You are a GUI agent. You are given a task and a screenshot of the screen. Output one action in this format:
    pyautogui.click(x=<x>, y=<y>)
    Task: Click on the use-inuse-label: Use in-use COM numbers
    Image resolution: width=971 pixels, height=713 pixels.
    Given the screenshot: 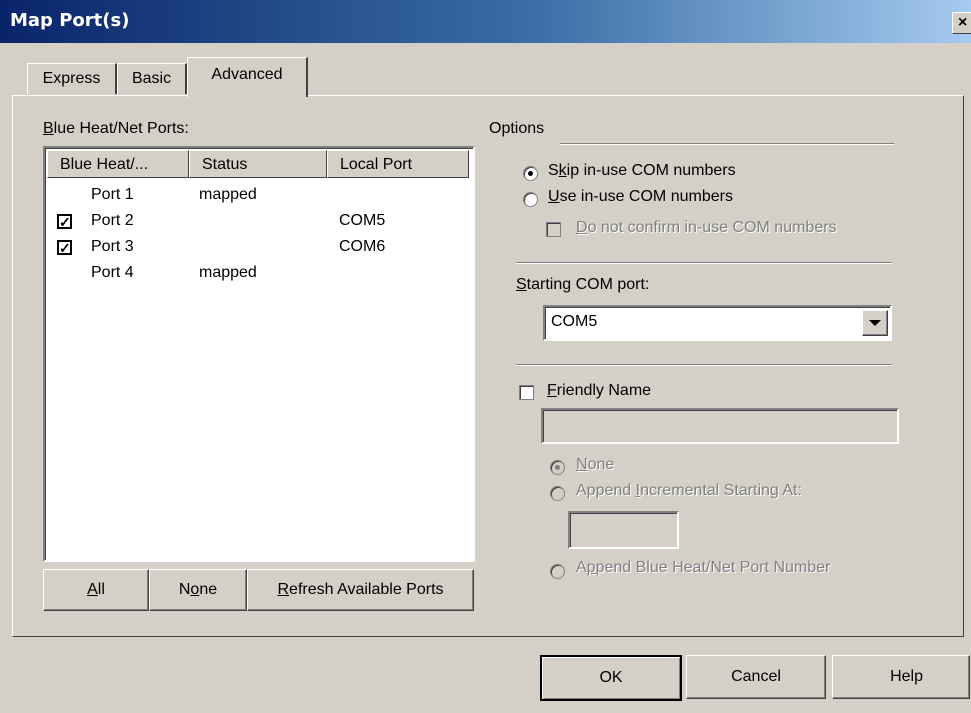 What is the action you would take?
    pyautogui.click(x=640, y=196)
    